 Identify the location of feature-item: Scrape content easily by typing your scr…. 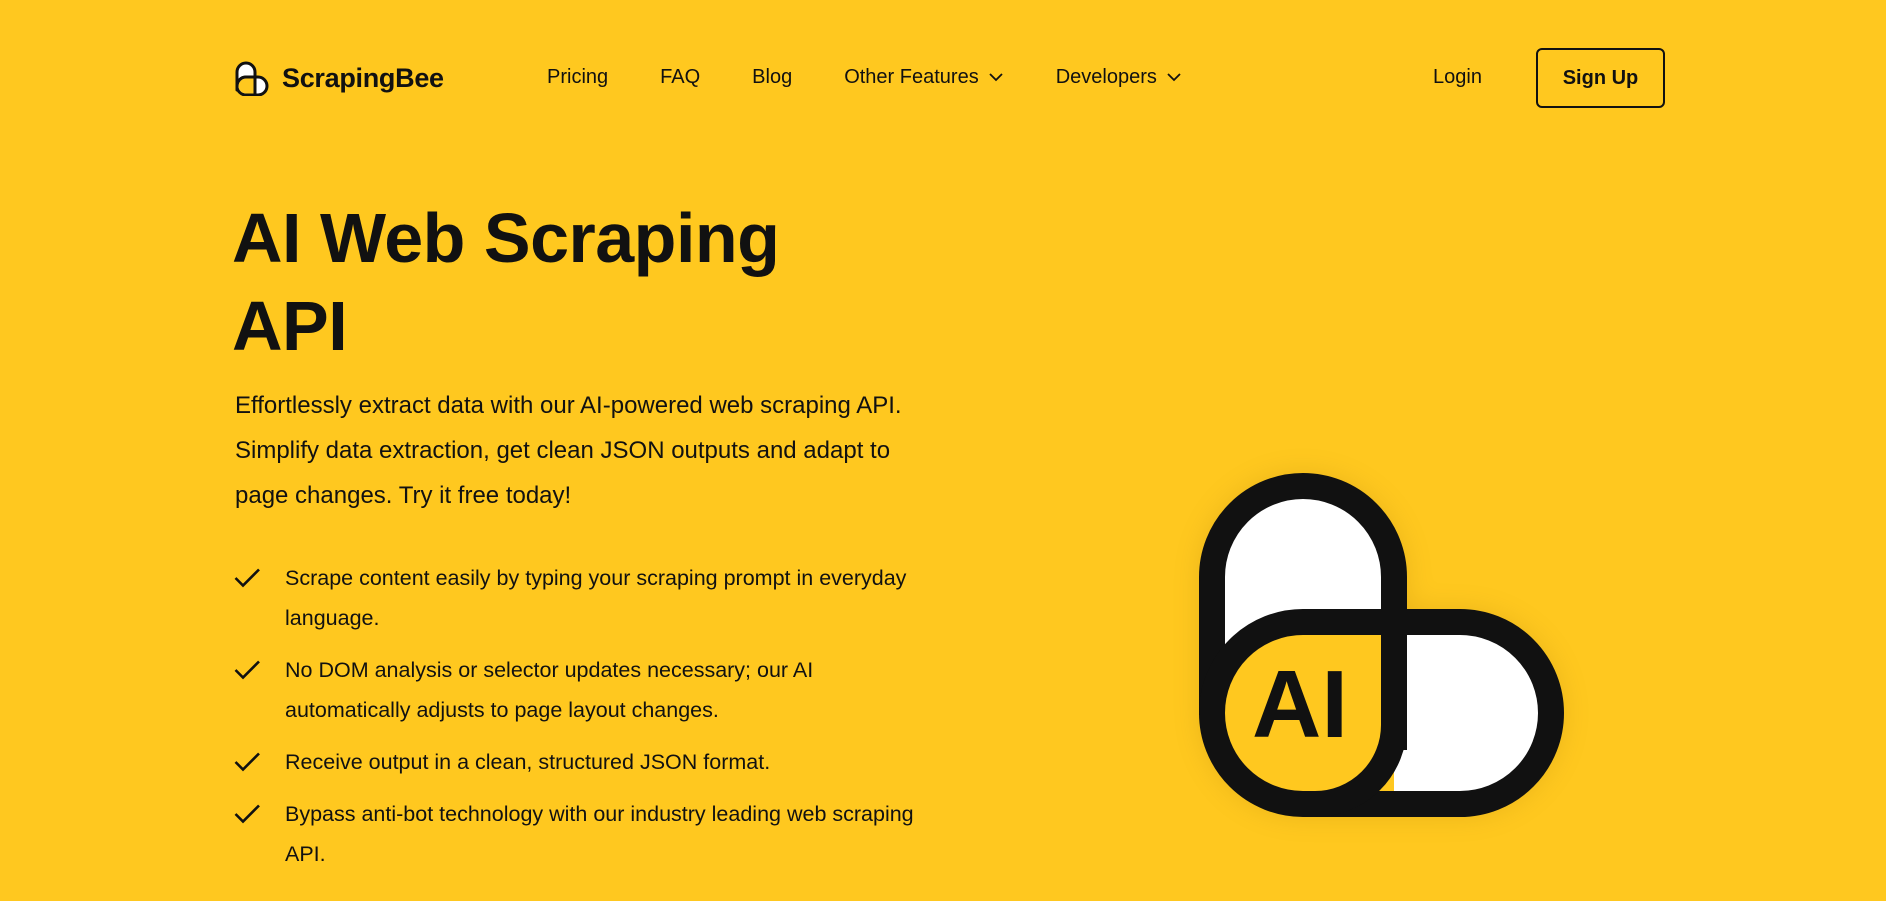
(574, 598).